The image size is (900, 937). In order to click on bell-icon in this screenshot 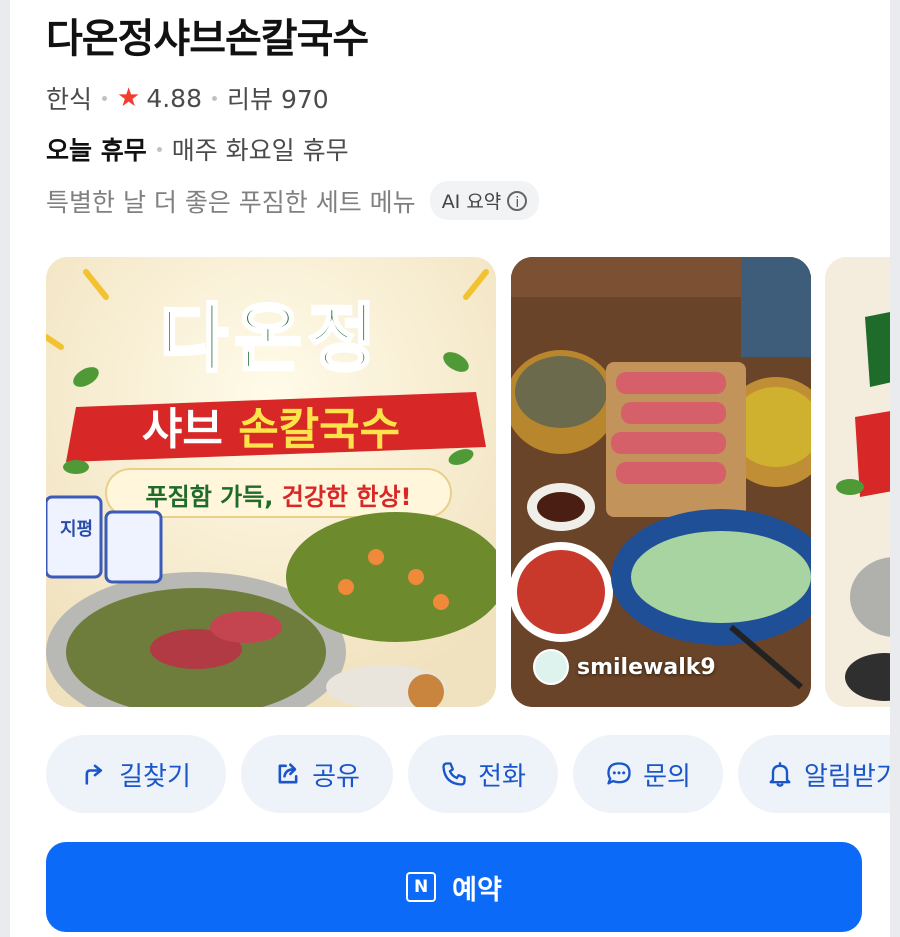, I will do `click(780, 774)`.